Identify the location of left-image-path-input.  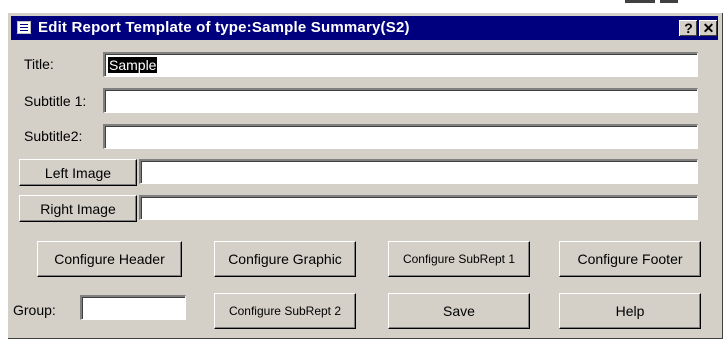
(418, 171).